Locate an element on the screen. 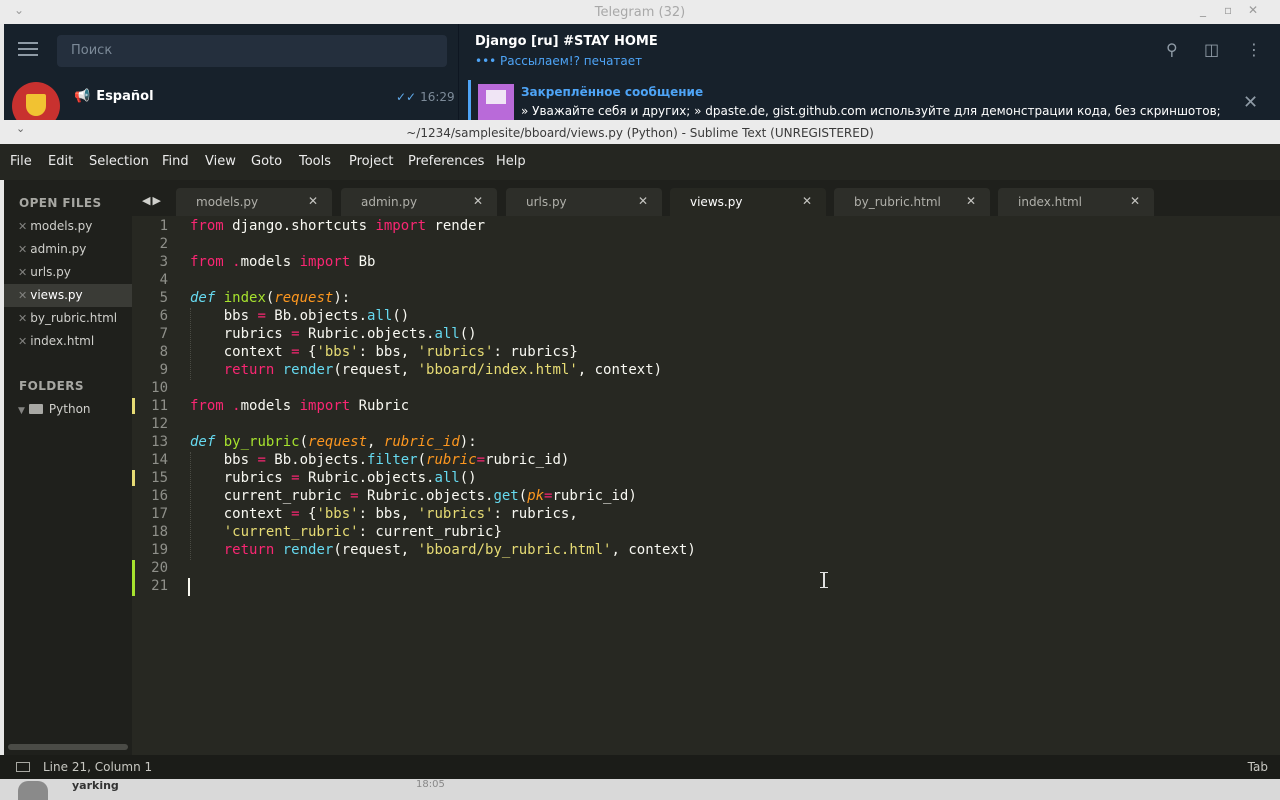 This screenshot has height=800, width=1280. line-number: 9 is located at coordinates (163, 370).